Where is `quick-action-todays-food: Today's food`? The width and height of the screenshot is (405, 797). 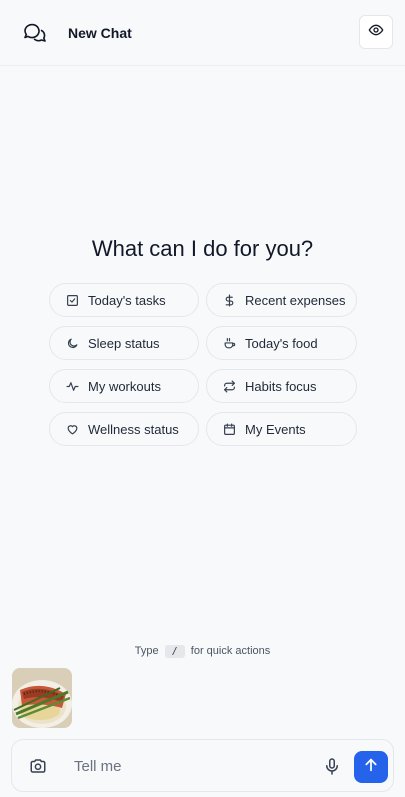 quick-action-todays-food: Today's food is located at coordinates (281, 343).